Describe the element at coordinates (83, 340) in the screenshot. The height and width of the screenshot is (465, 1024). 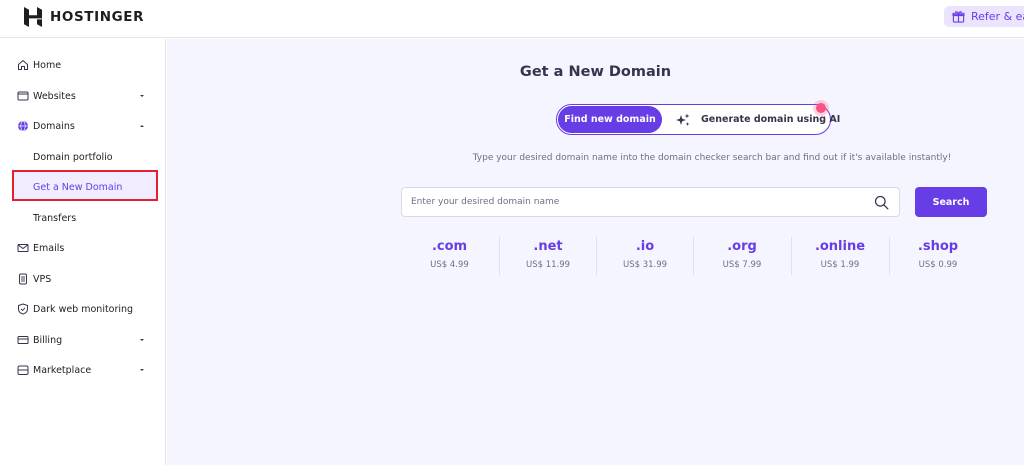
I see `sidebar-item-billing: Billing` at that location.